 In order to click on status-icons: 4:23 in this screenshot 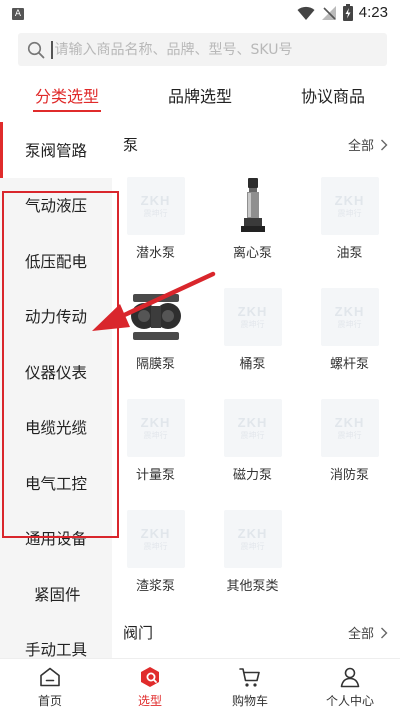, I will do `click(342, 12)`.